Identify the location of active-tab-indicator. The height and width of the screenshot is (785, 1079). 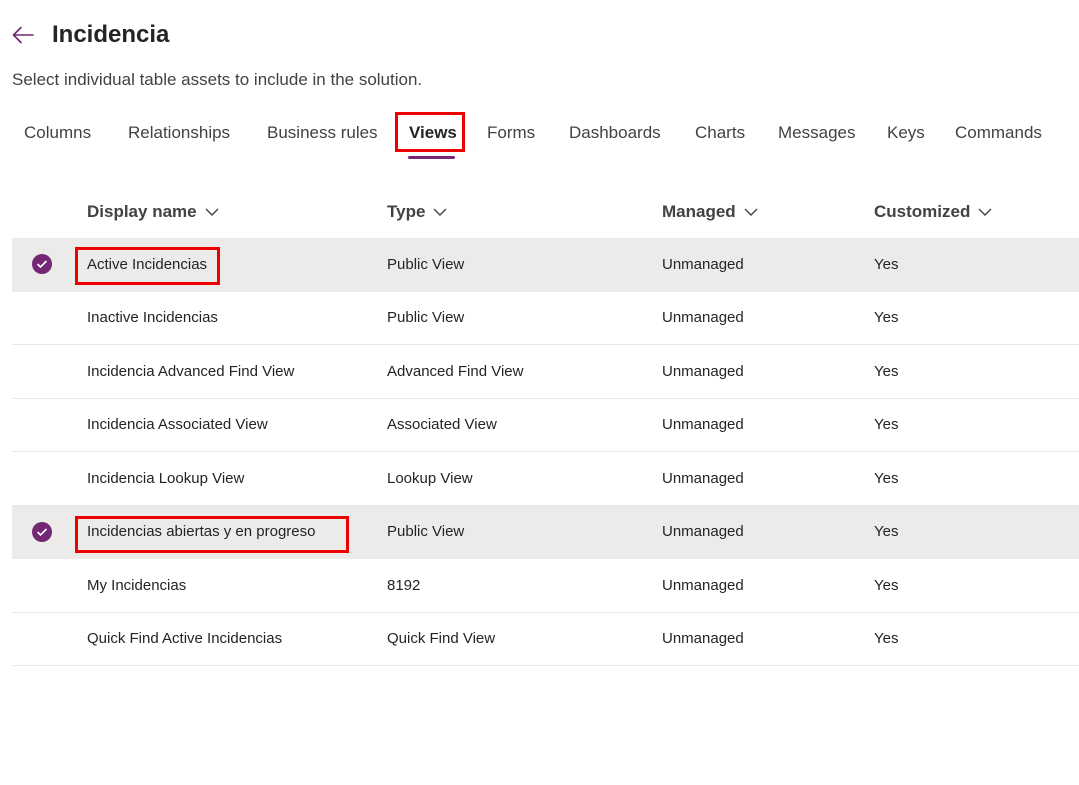
(431, 157).